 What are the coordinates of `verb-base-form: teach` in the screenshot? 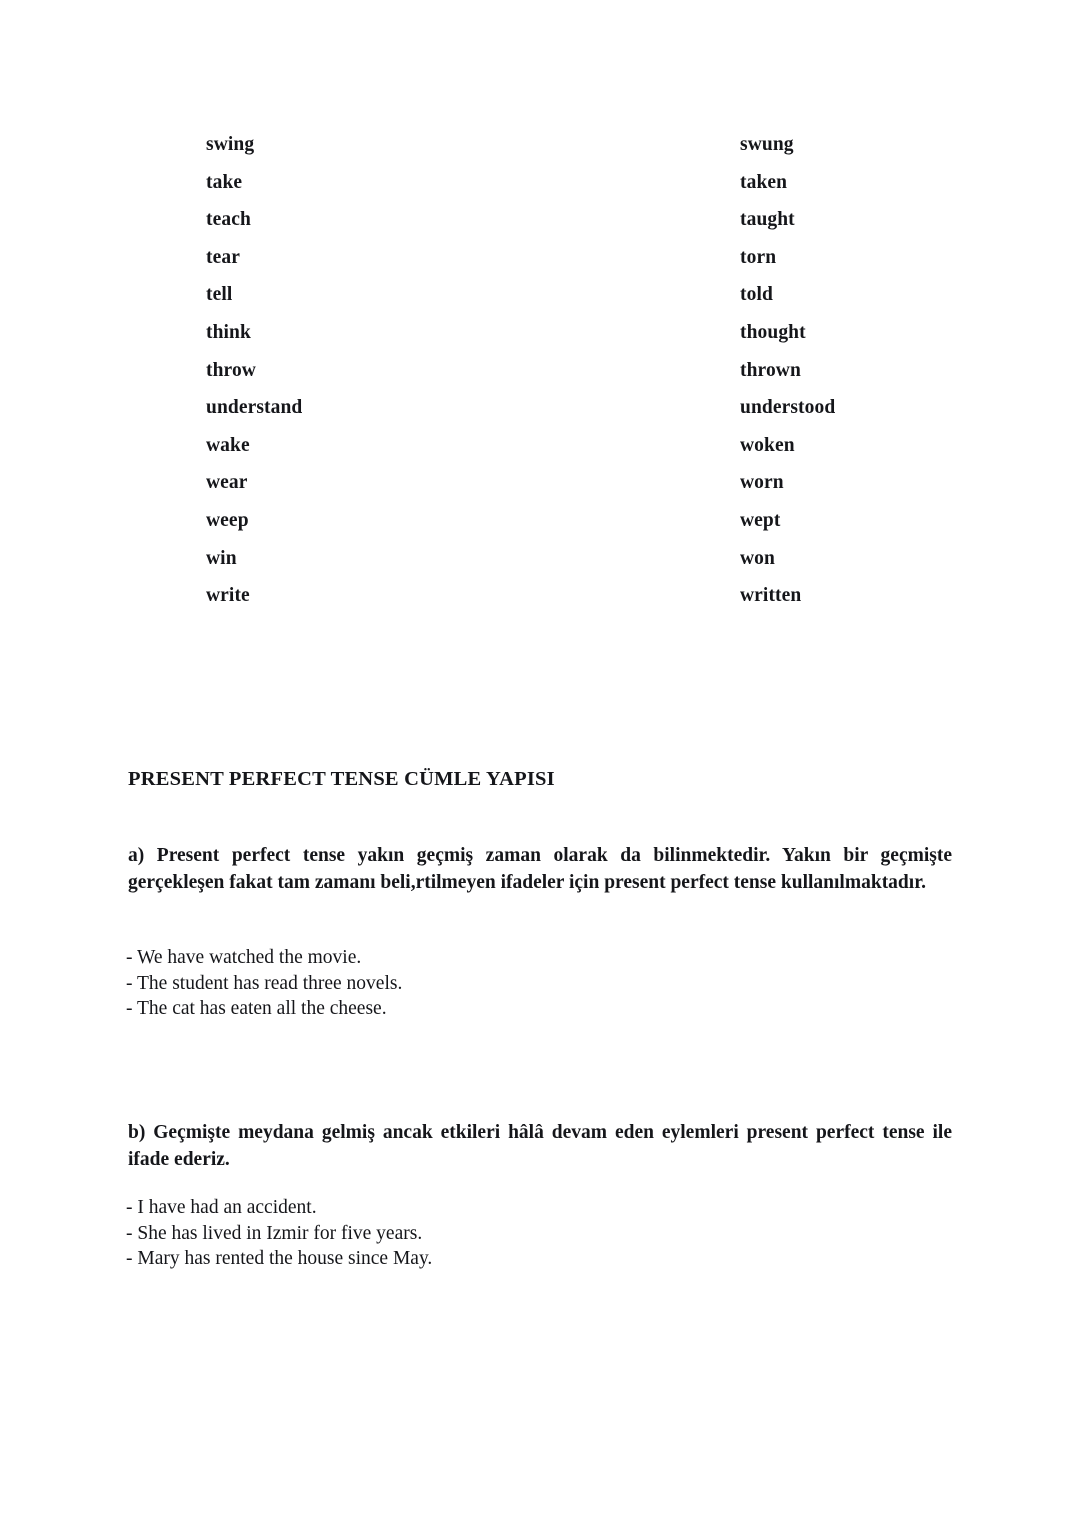 It's located at (228, 220).